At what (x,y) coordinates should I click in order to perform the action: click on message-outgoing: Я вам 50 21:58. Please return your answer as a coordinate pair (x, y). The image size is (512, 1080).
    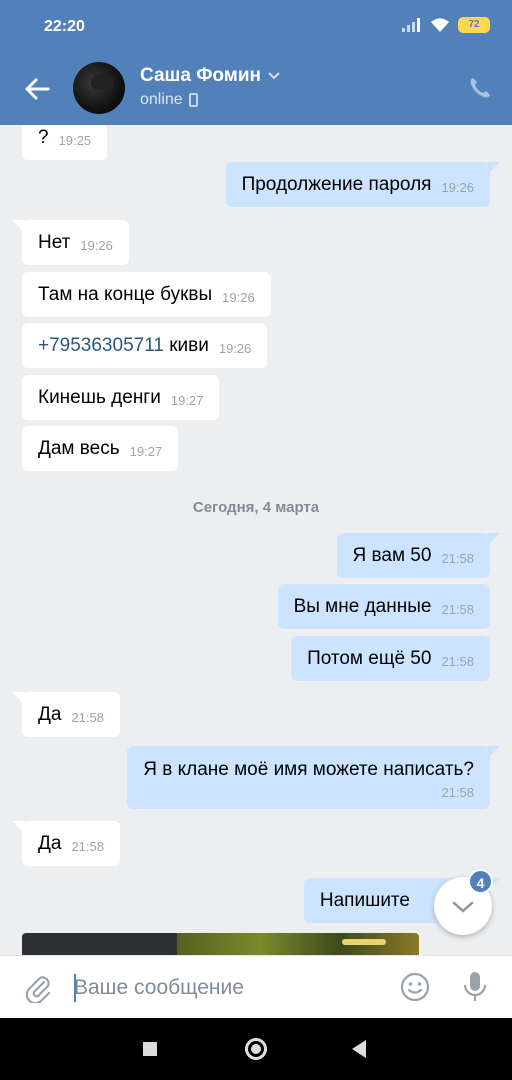
    Looking at the image, I should click on (418, 555).